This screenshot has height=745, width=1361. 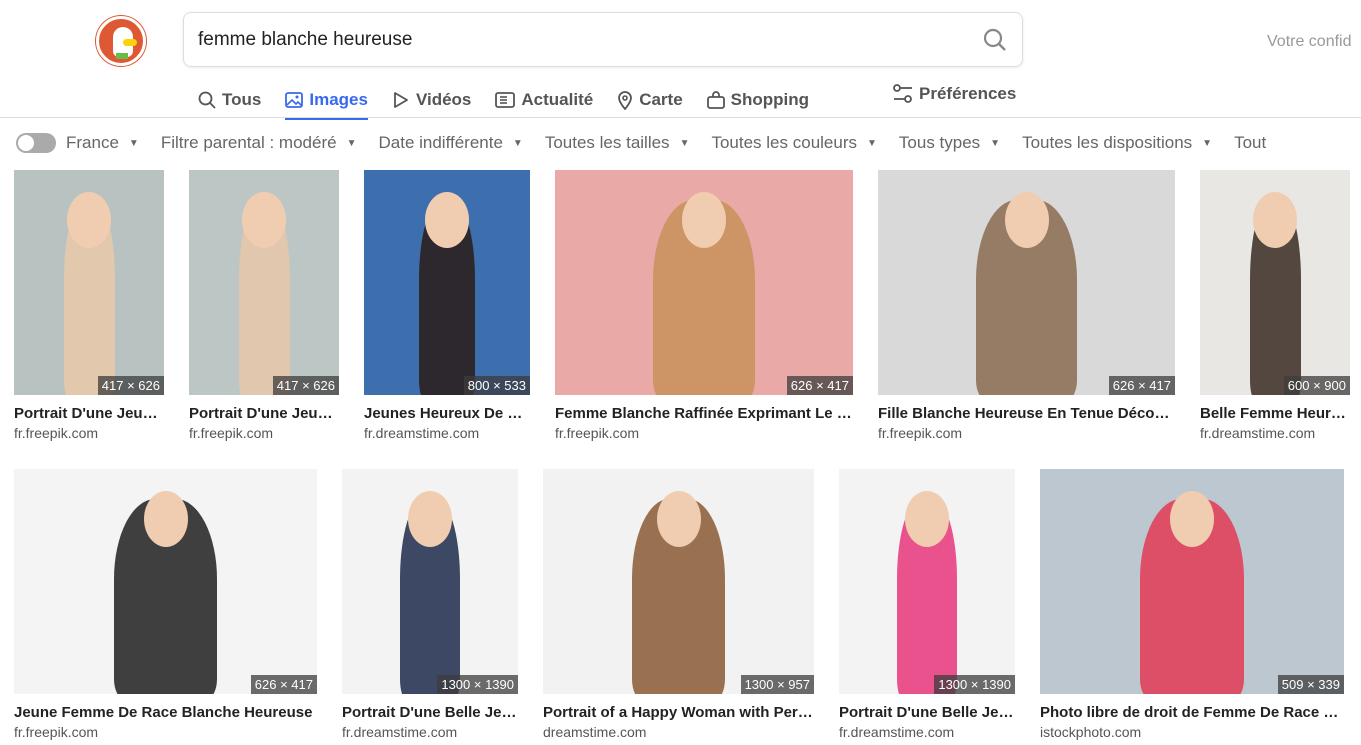 What do you see at coordinates (544, 100) in the screenshot?
I see `tab-actualite: Actualité` at bounding box center [544, 100].